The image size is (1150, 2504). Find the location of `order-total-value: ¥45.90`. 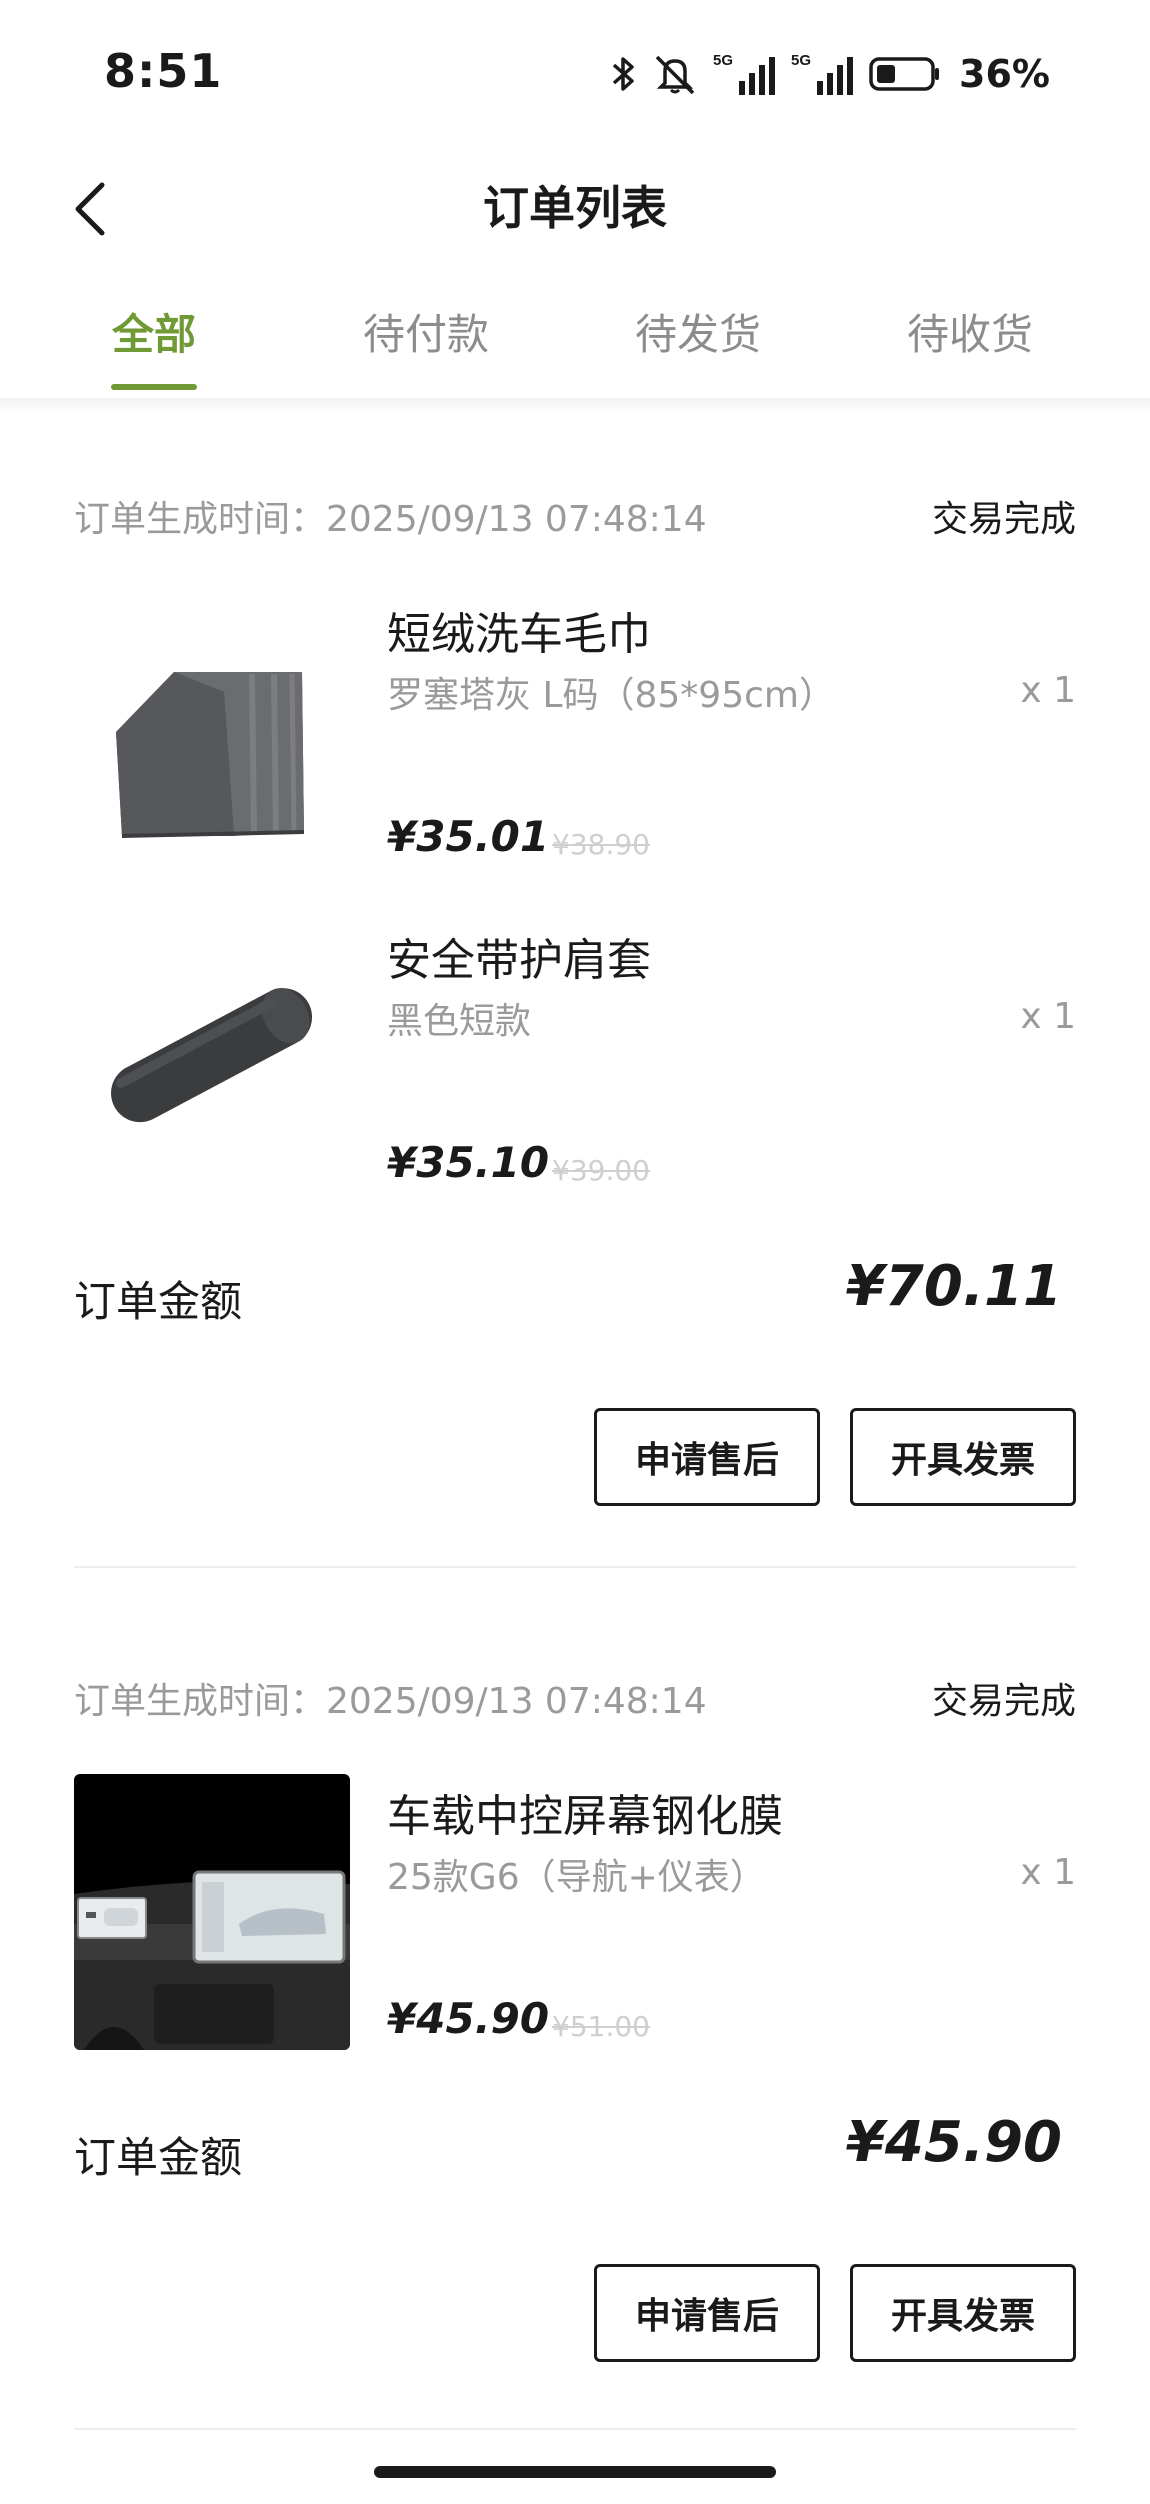

order-total-value: ¥45.90 is located at coordinates (953, 2142).